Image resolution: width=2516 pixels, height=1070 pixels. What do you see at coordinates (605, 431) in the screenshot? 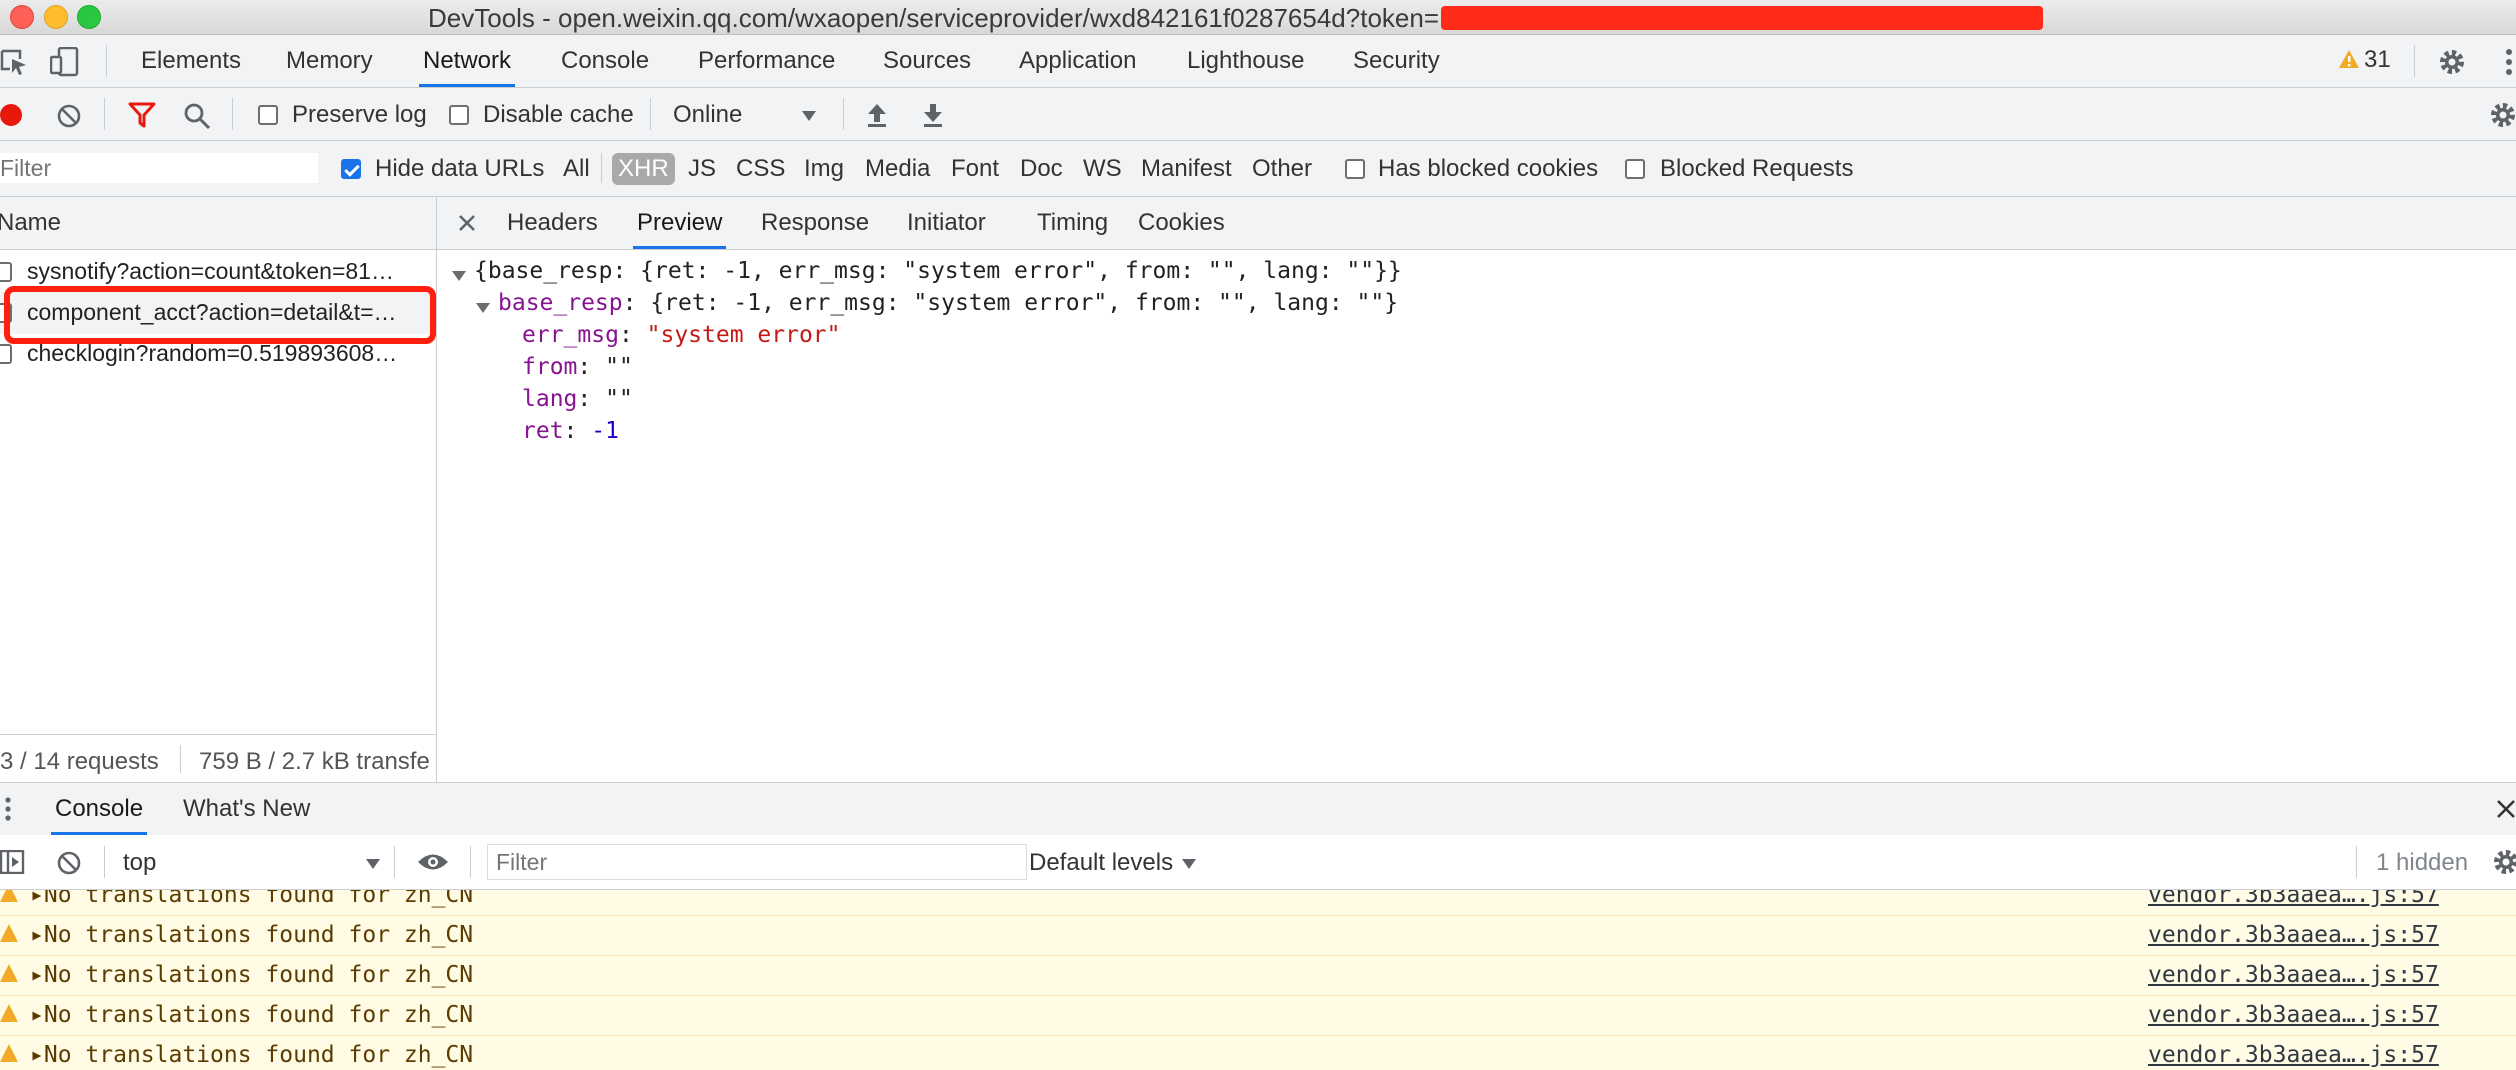
I see `field-value: -1` at bounding box center [605, 431].